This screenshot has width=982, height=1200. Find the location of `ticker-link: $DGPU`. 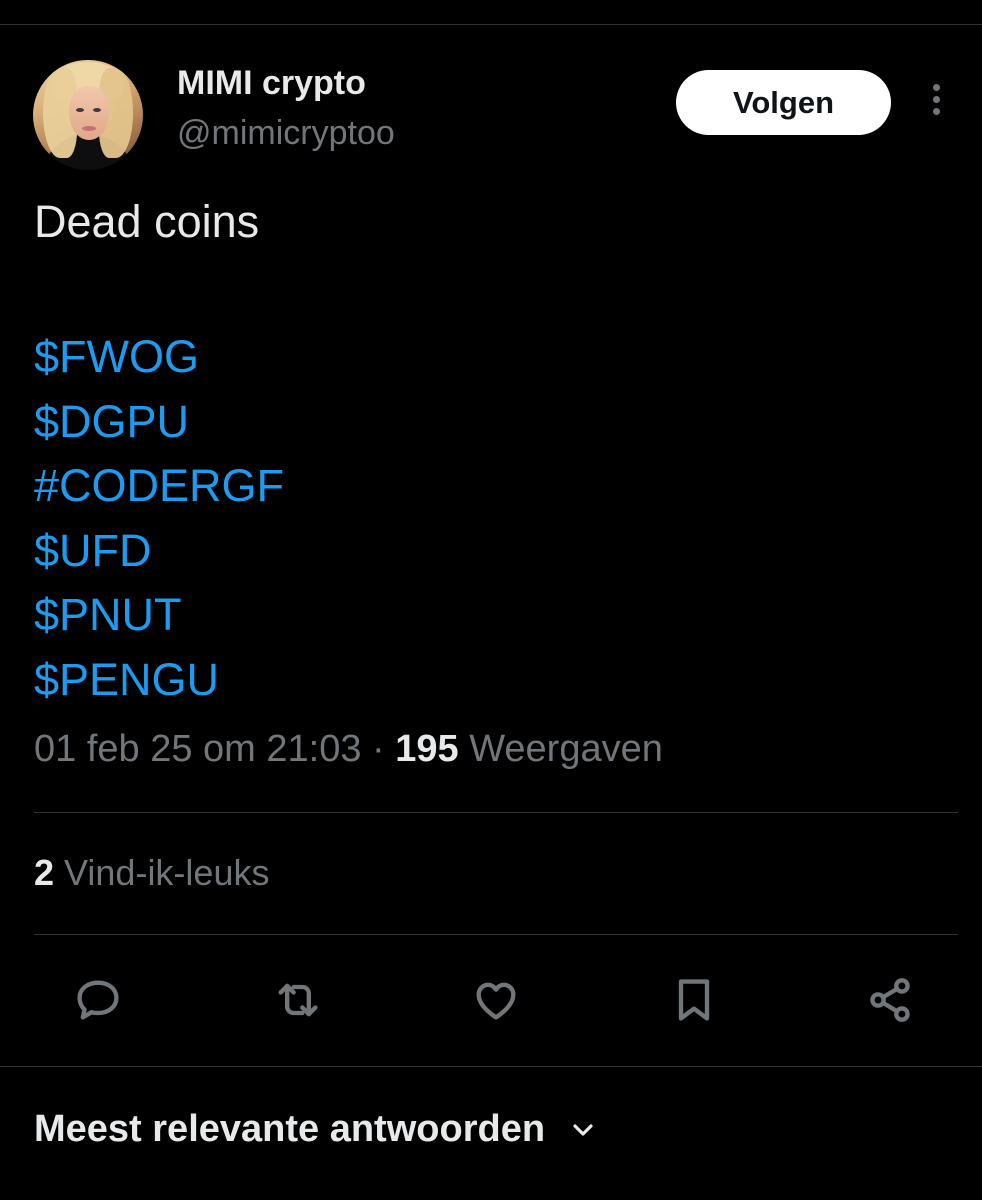

ticker-link: $DGPU is located at coordinates (159, 422).